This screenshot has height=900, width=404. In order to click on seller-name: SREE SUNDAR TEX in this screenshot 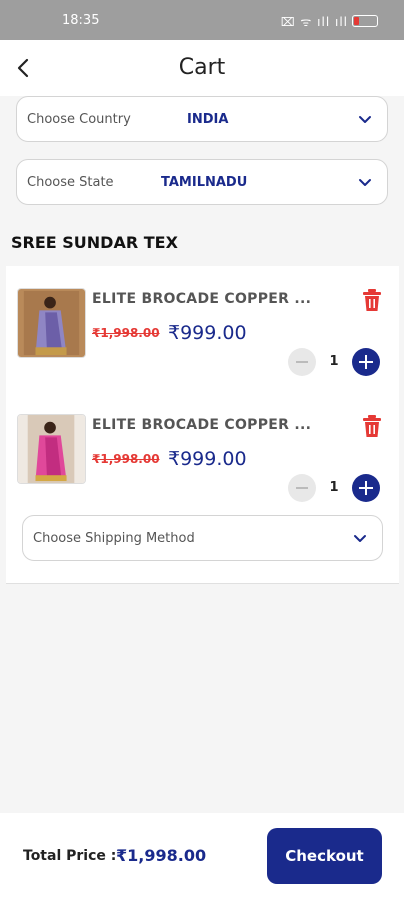, I will do `click(94, 242)`.